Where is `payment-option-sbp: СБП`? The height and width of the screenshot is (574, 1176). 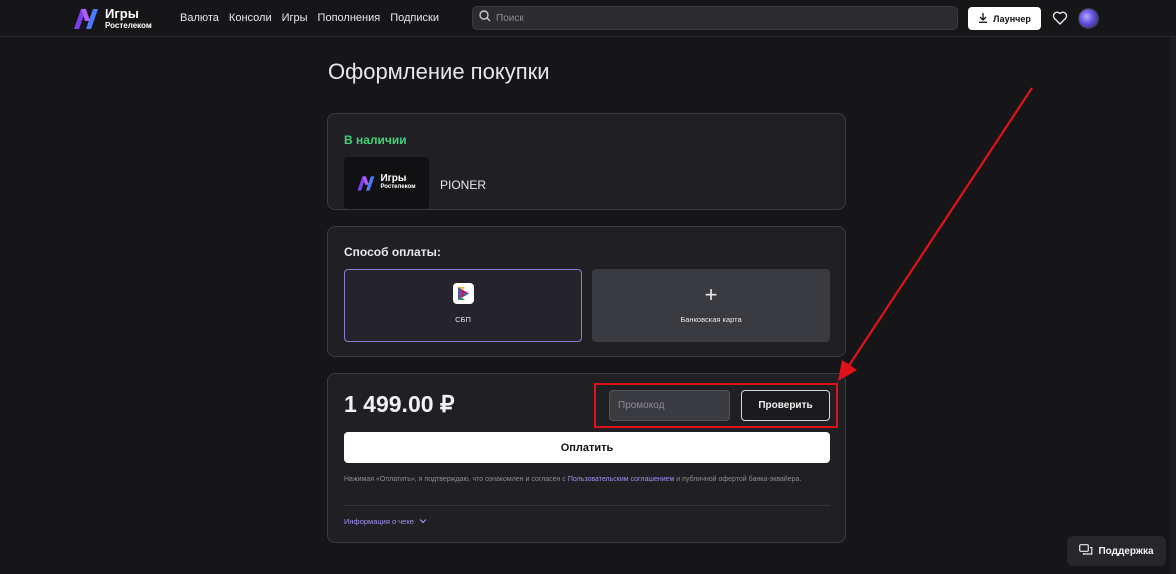
payment-option-sbp: СБП is located at coordinates (463, 305).